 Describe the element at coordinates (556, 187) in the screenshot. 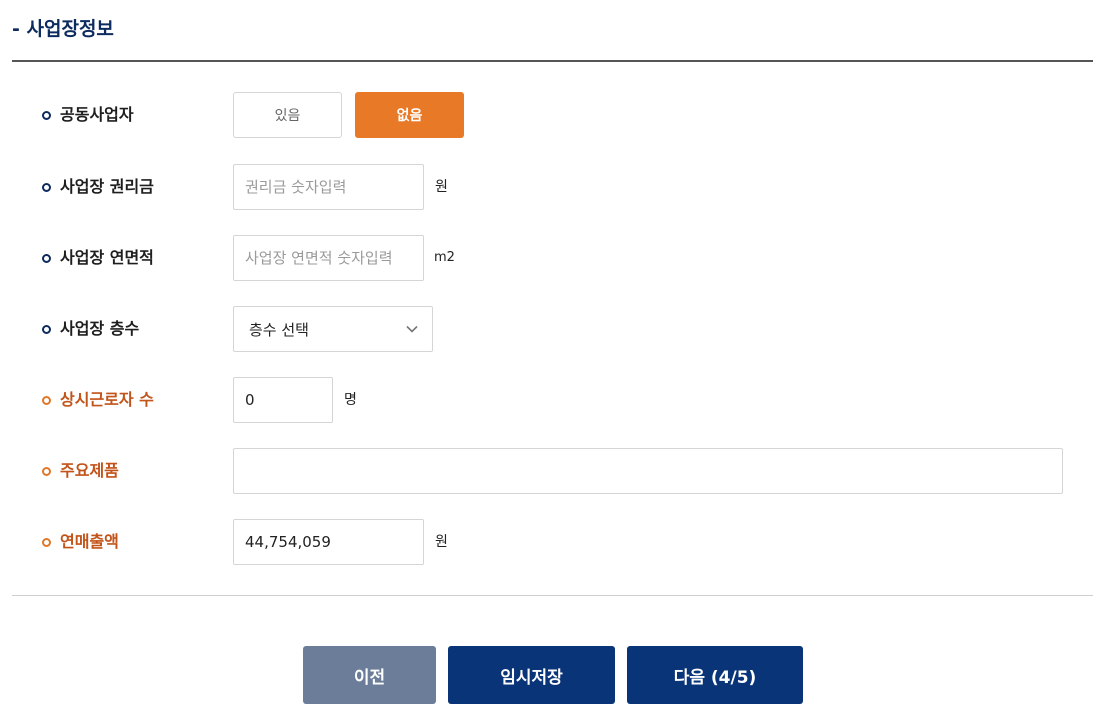

I see `premium-row: 사업장 권리금 원` at that location.